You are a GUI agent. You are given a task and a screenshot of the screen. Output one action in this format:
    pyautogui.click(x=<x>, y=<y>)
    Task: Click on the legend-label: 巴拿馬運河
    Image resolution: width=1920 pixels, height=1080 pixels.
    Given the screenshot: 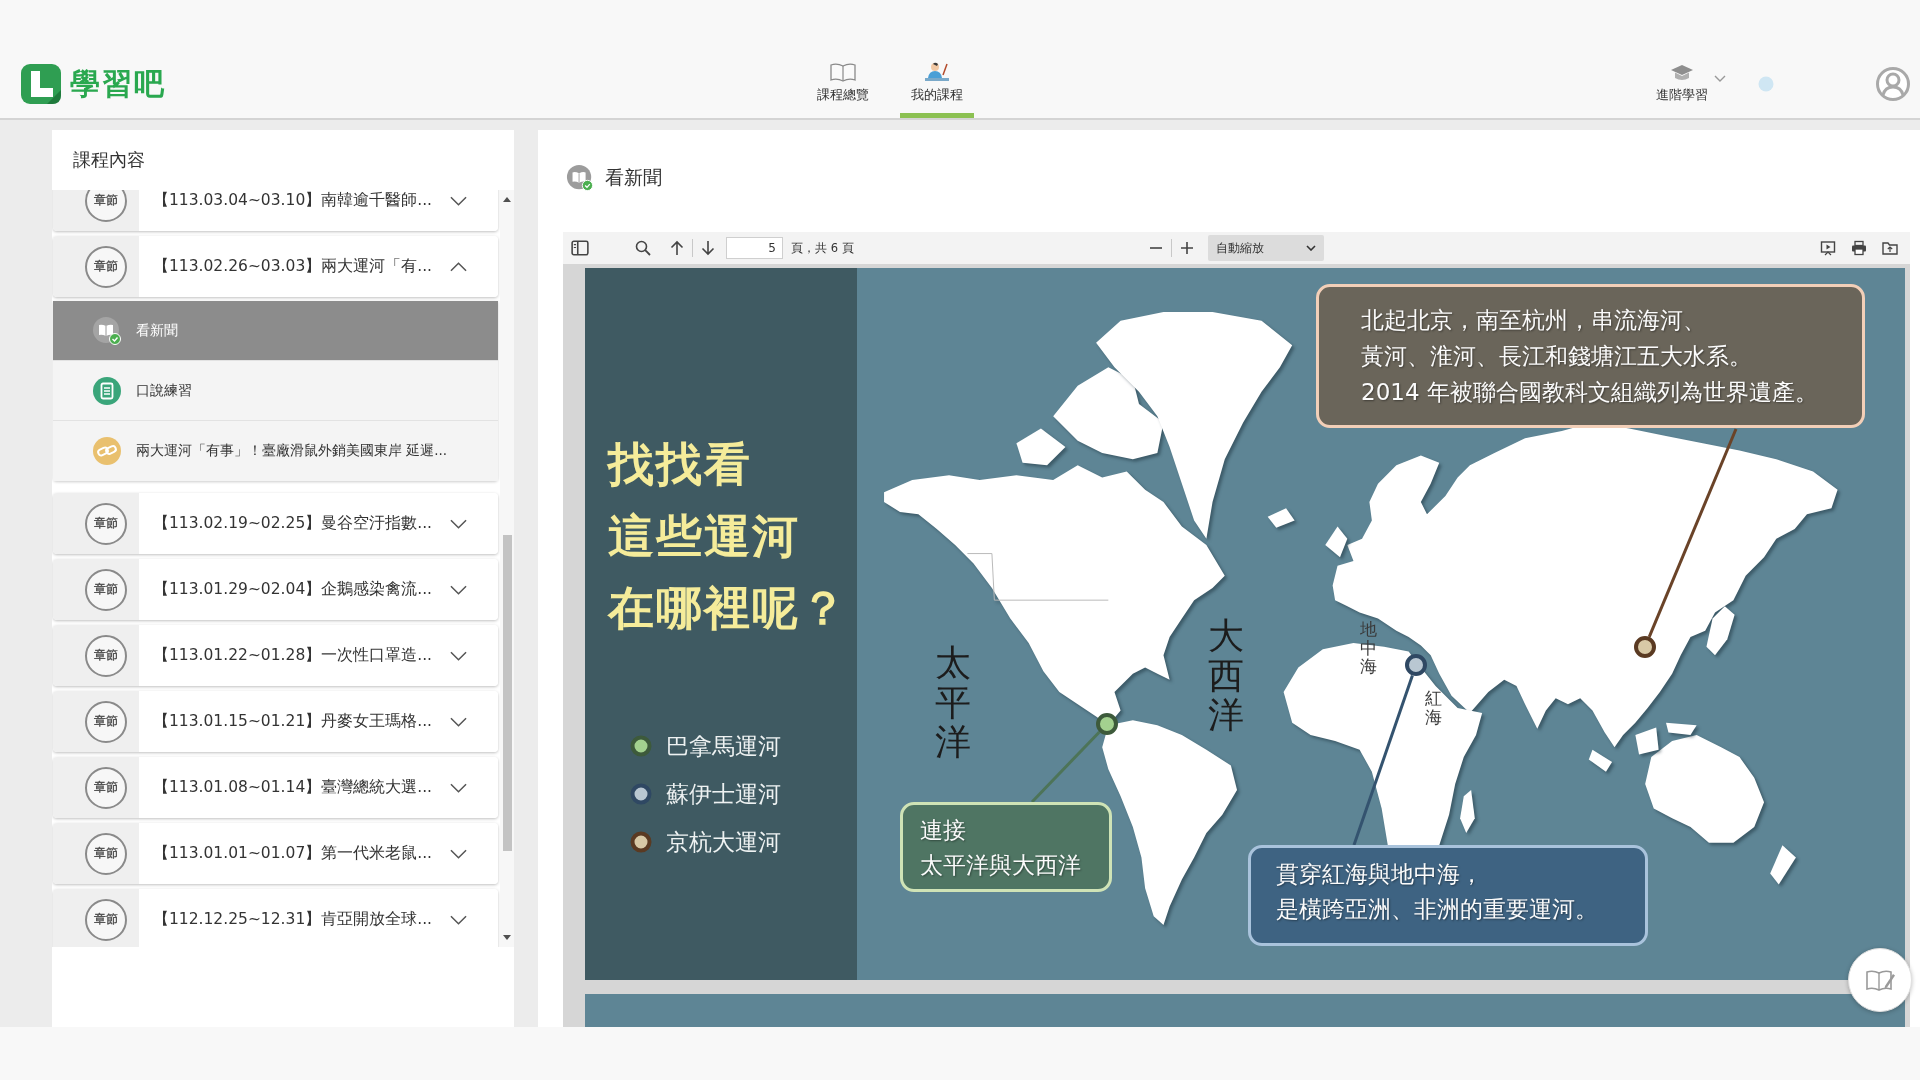 What is the action you would take?
    pyautogui.click(x=723, y=746)
    